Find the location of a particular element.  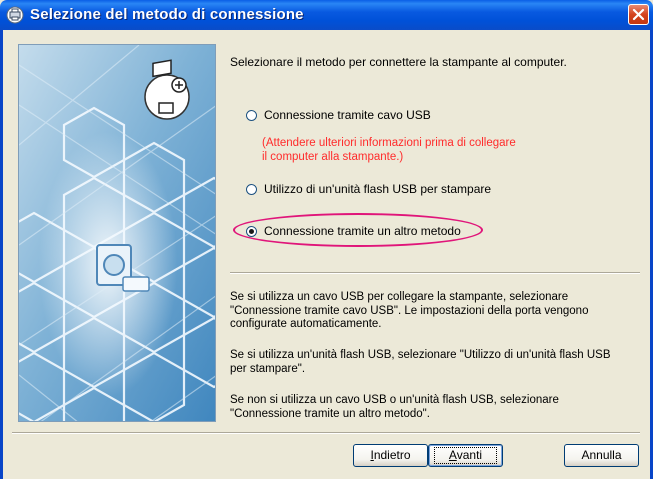

radio-button-other-method is located at coordinates (251, 231).